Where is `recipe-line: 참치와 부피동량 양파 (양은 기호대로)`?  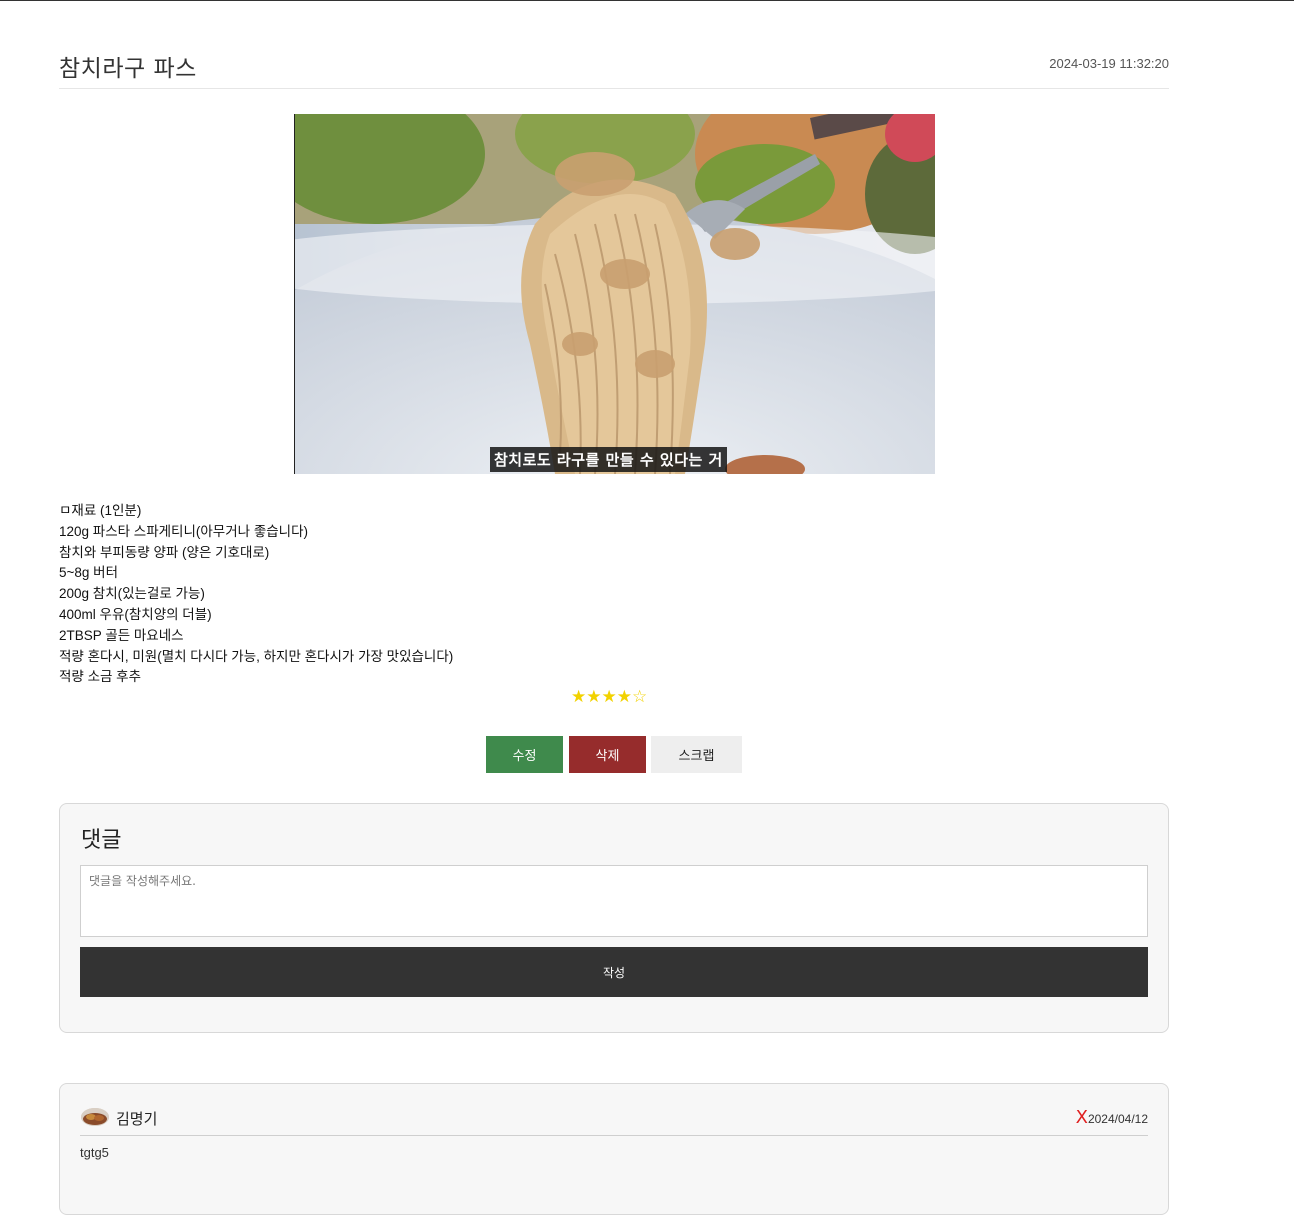
recipe-line: 참치와 부피동량 양파 (양은 기호대로) is located at coordinates (164, 552).